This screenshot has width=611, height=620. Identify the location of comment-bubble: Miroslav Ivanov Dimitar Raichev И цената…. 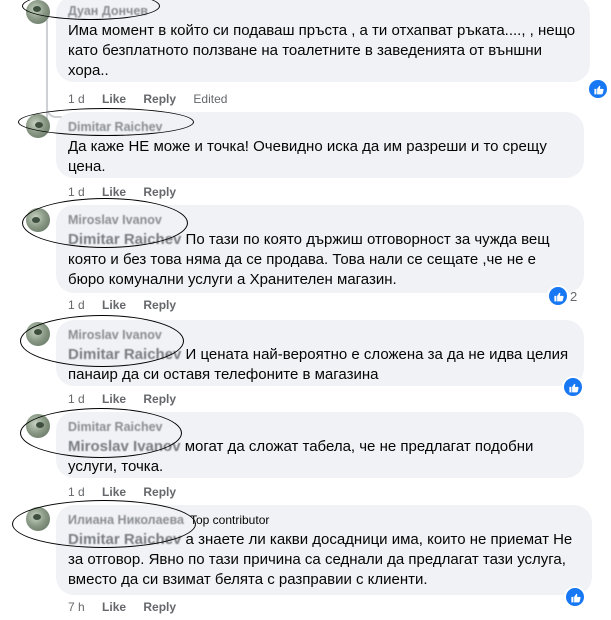
(320, 353).